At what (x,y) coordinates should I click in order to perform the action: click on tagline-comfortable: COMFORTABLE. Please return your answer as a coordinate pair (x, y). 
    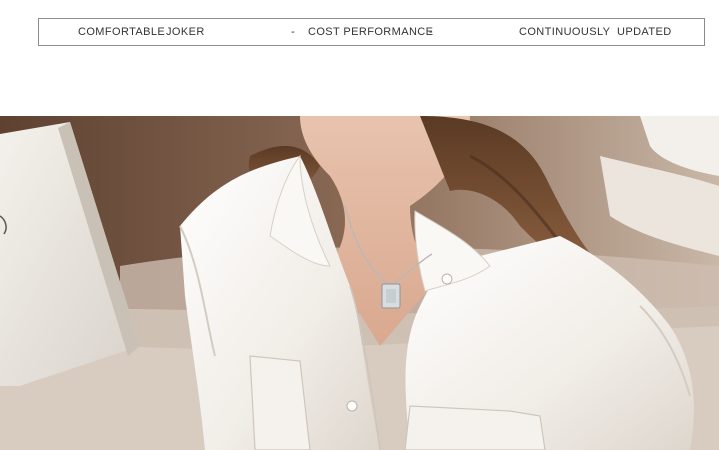
    Looking at the image, I should click on (122, 32).